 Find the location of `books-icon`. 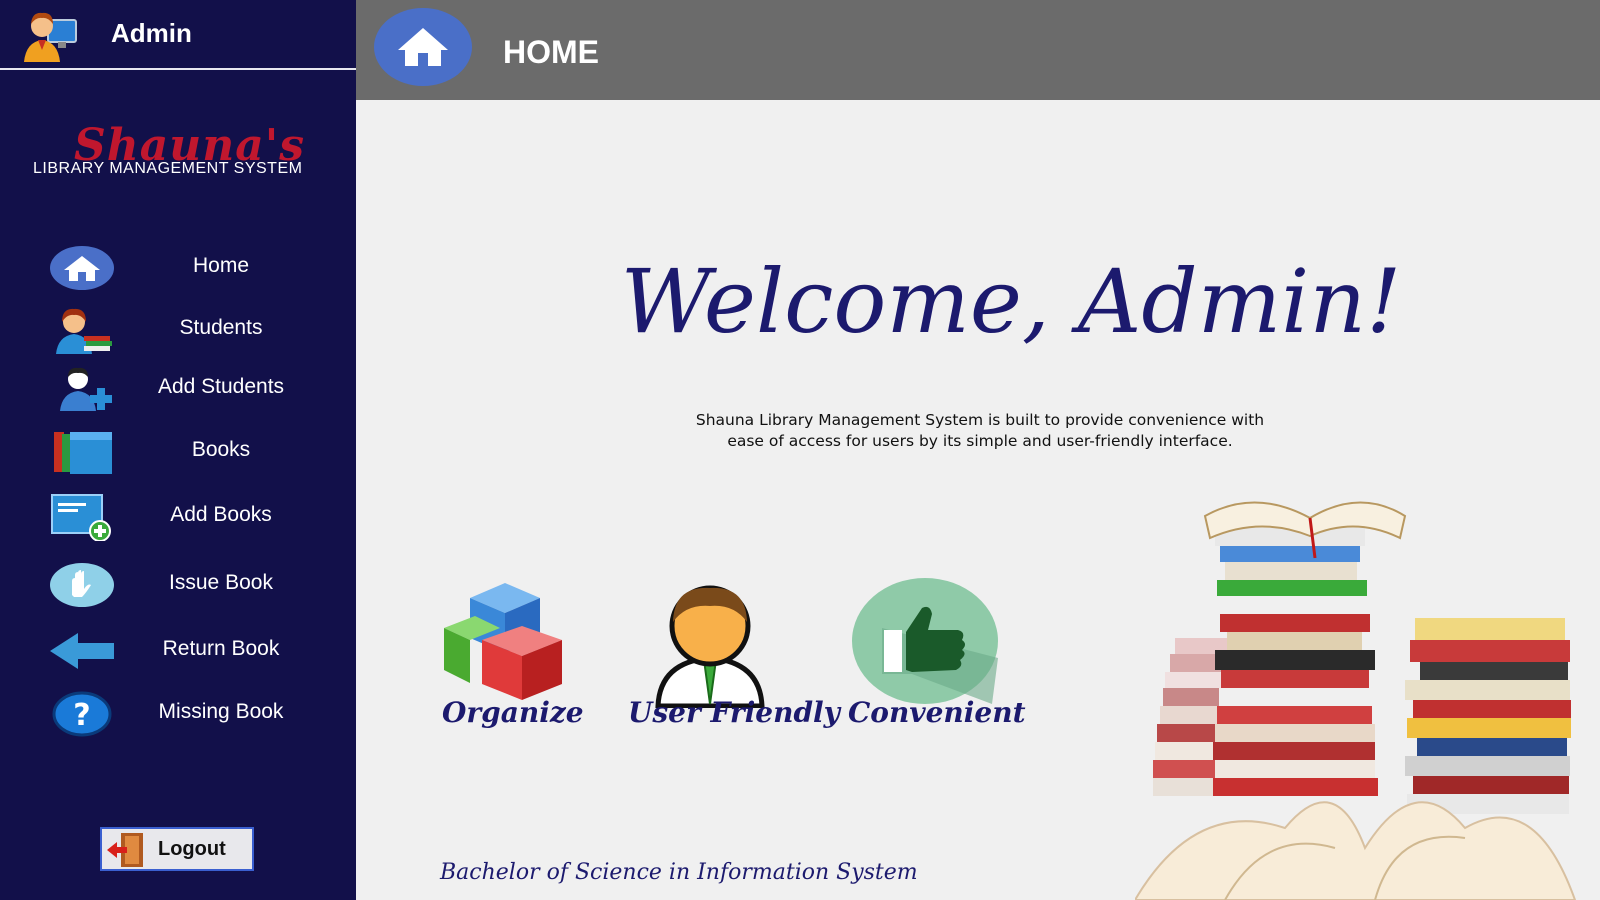

books-icon is located at coordinates (83, 453).